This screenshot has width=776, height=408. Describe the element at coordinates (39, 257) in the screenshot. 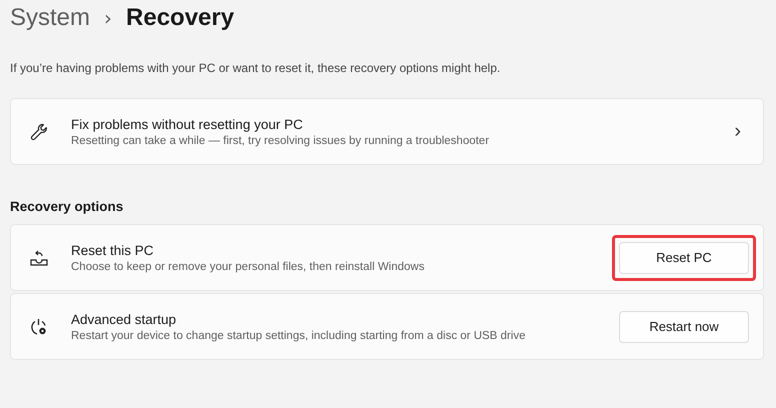

I see `reset-icon` at that location.